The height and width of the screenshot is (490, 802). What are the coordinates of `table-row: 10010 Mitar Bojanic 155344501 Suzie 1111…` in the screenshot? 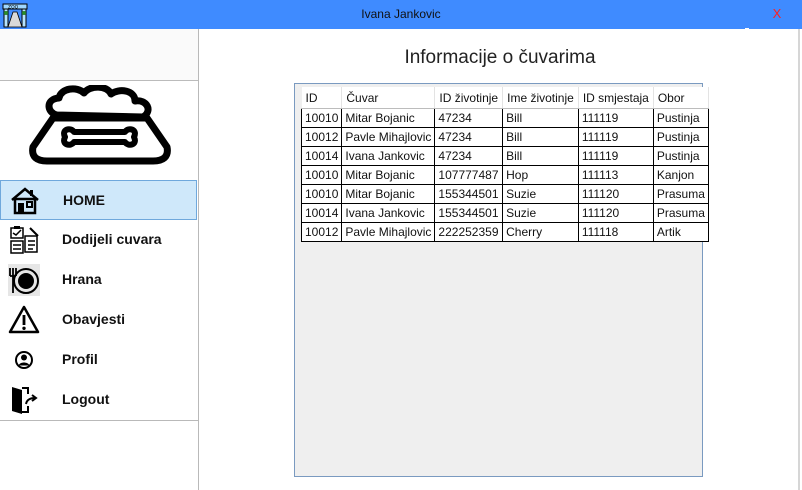 It's located at (504, 194).